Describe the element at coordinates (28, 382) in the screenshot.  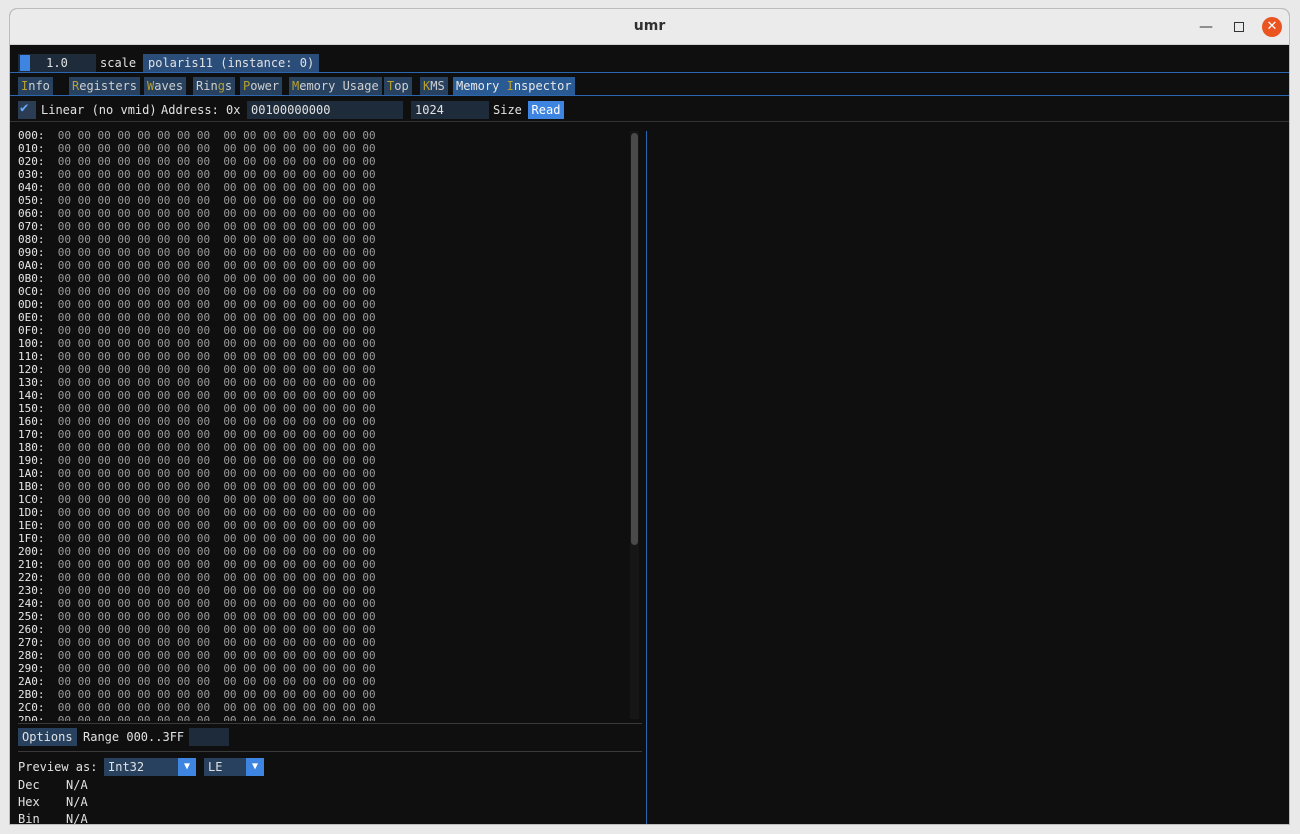
I see `hex-address: 130` at that location.